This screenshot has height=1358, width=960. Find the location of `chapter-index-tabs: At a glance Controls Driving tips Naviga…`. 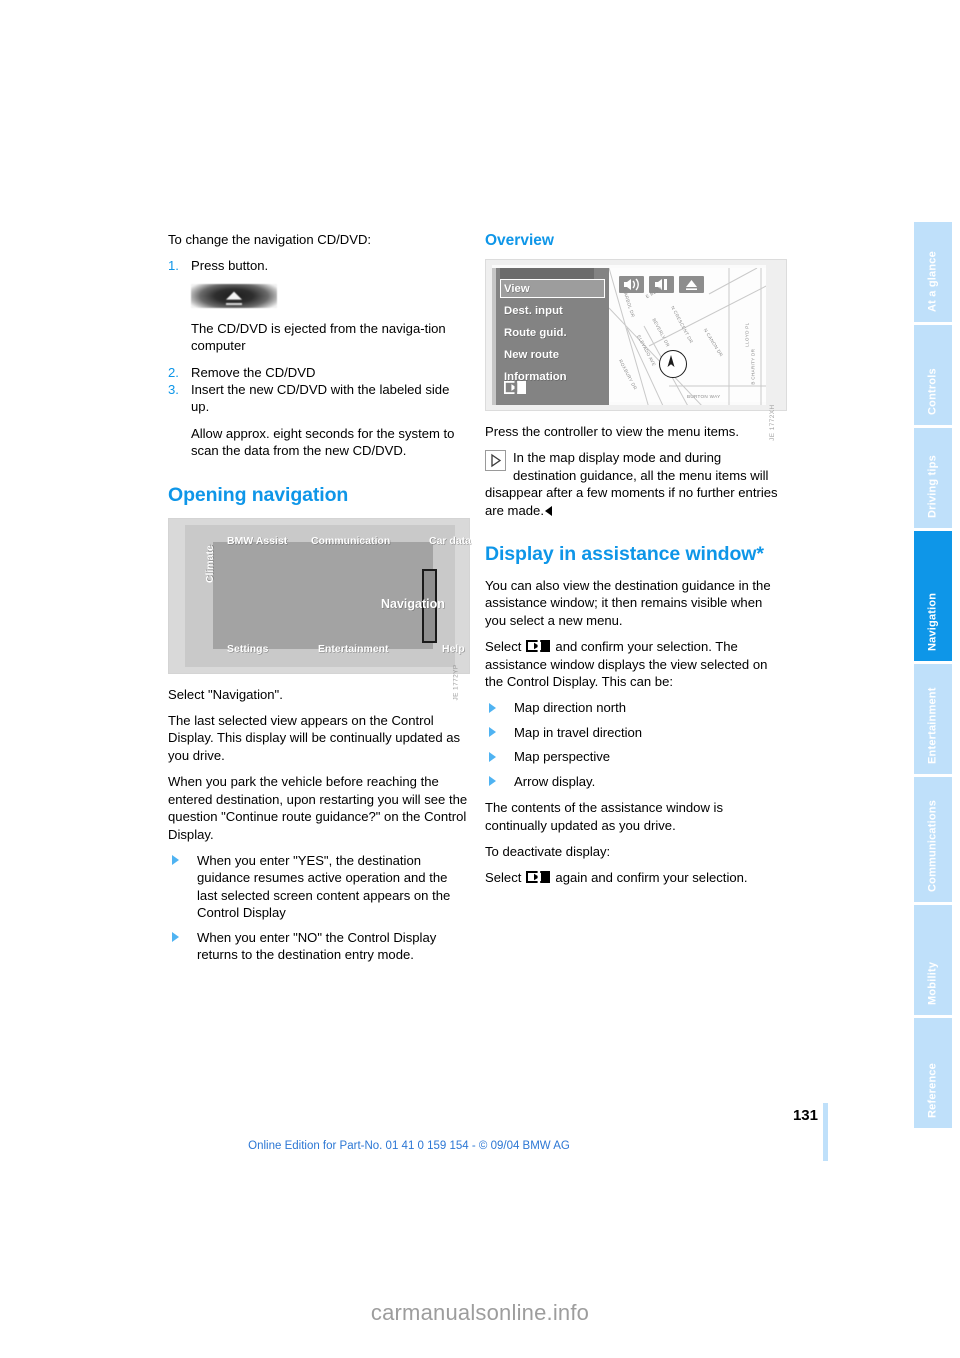

chapter-index-tabs: At a glance Controls Driving tips Naviga… is located at coordinates (927, 675).